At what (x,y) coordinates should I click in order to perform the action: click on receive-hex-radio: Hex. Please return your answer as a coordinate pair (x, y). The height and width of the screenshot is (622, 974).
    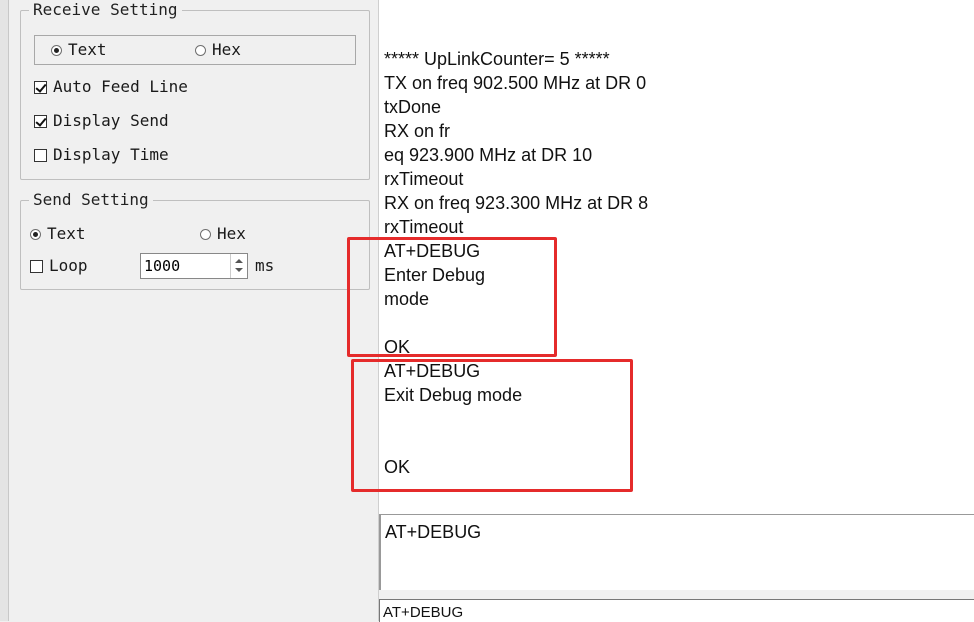
    Looking at the image, I should click on (218, 50).